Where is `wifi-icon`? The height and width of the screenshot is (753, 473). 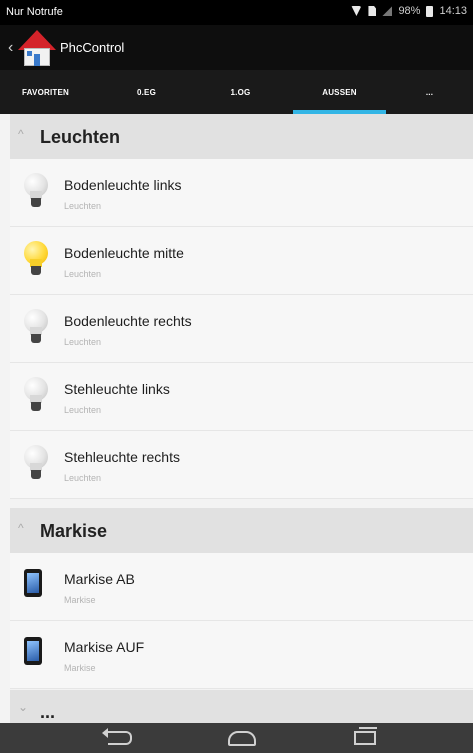 wifi-icon is located at coordinates (356, 11).